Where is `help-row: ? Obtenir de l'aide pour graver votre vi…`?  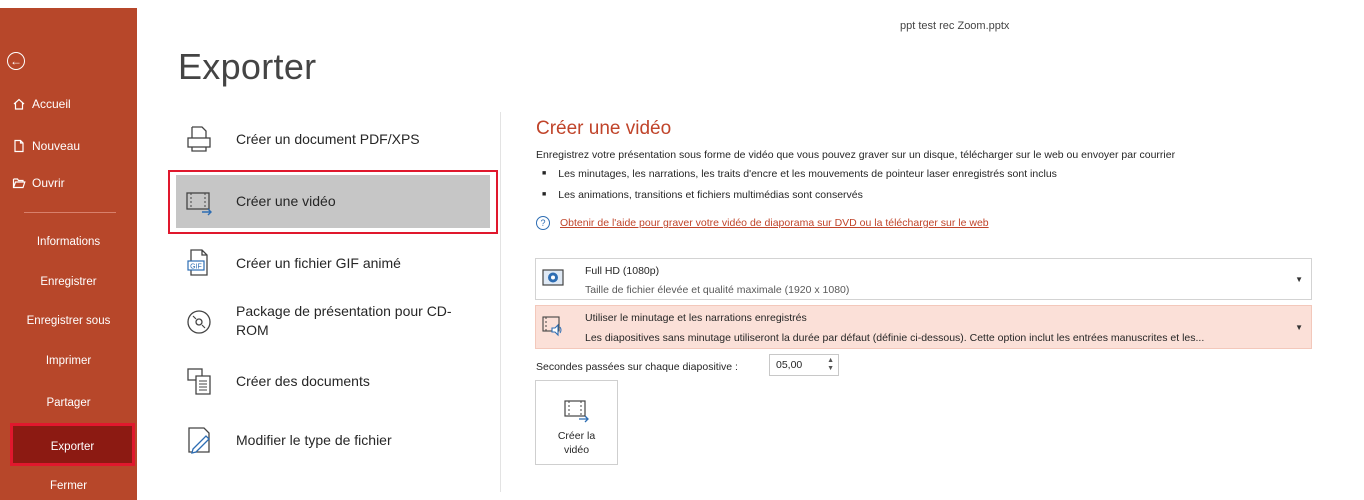
help-row: ? Obtenir de l'aide pour graver votre vi… is located at coordinates (762, 223).